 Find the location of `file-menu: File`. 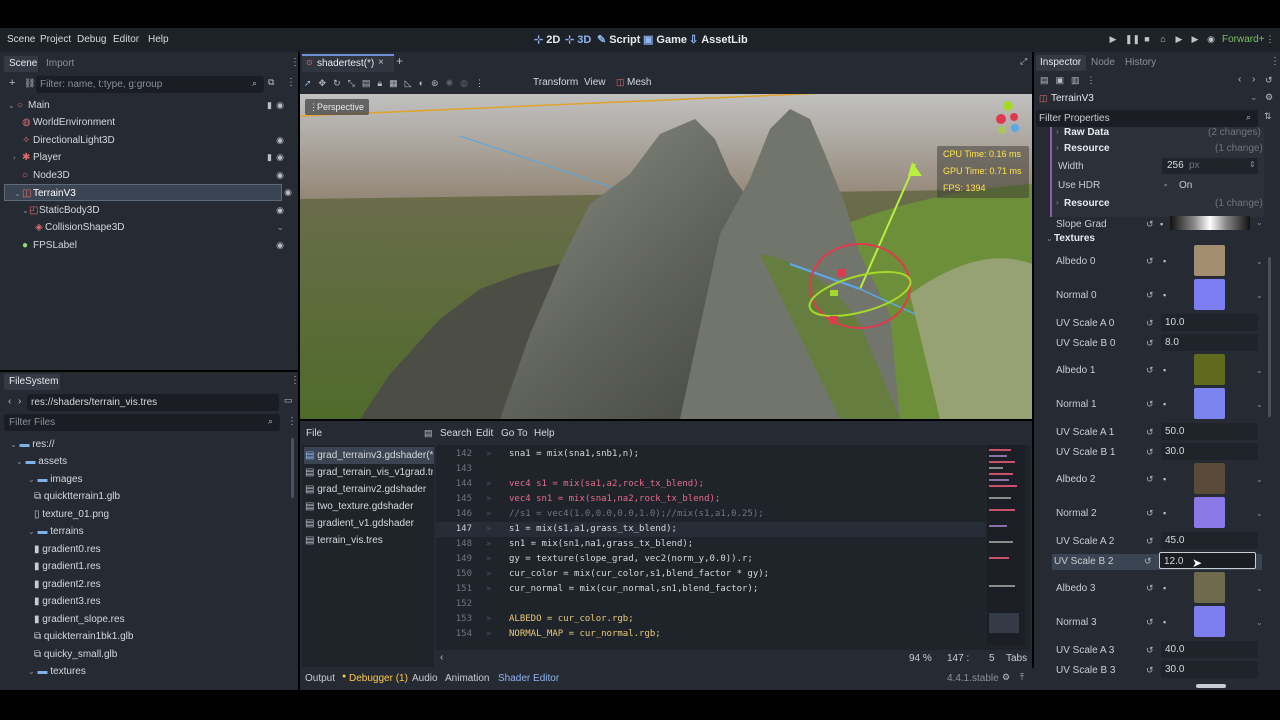

file-menu: File is located at coordinates (314, 433).